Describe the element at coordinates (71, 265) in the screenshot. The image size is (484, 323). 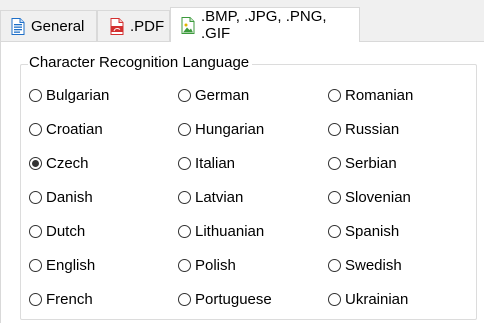
I see `radio-label: English` at that location.